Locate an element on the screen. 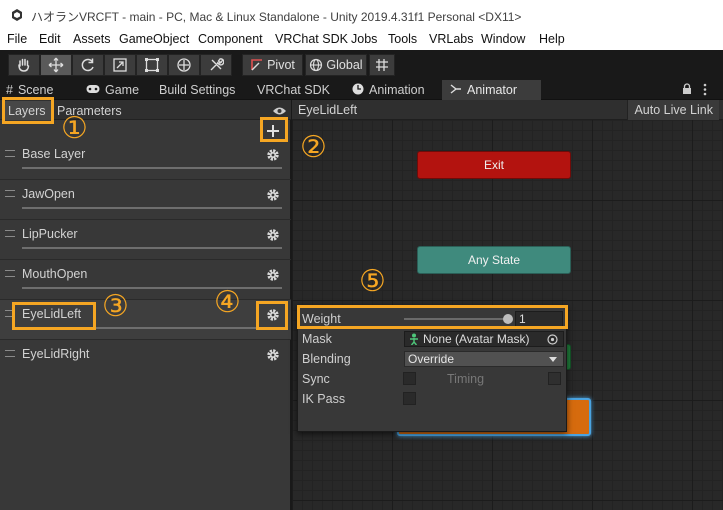 The image size is (723, 510). rotate-tool-button is located at coordinates (88, 65).